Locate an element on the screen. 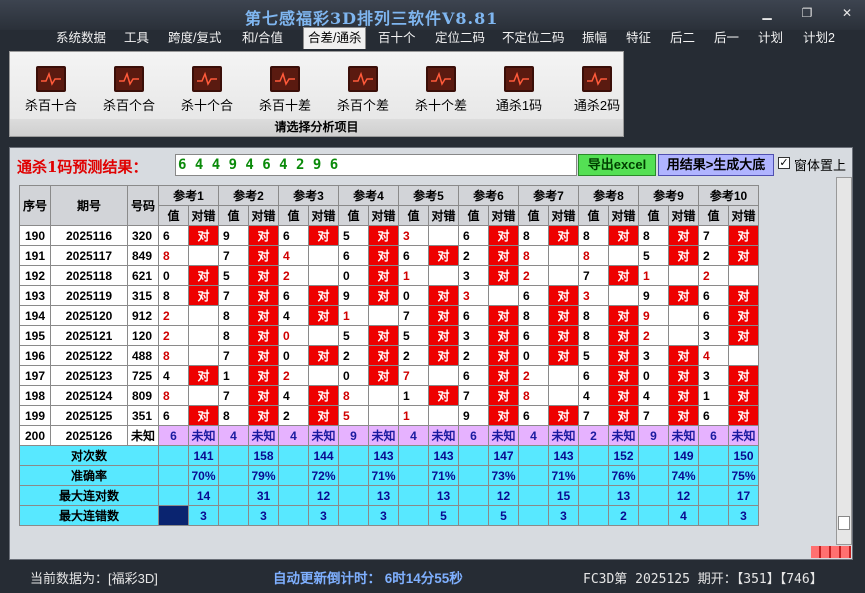  table-row: 196 2025122 488 8 7 对 0 对 2 对 2 对 2 对 0 对 5 对 3 对 4 is located at coordinates (389, 355).